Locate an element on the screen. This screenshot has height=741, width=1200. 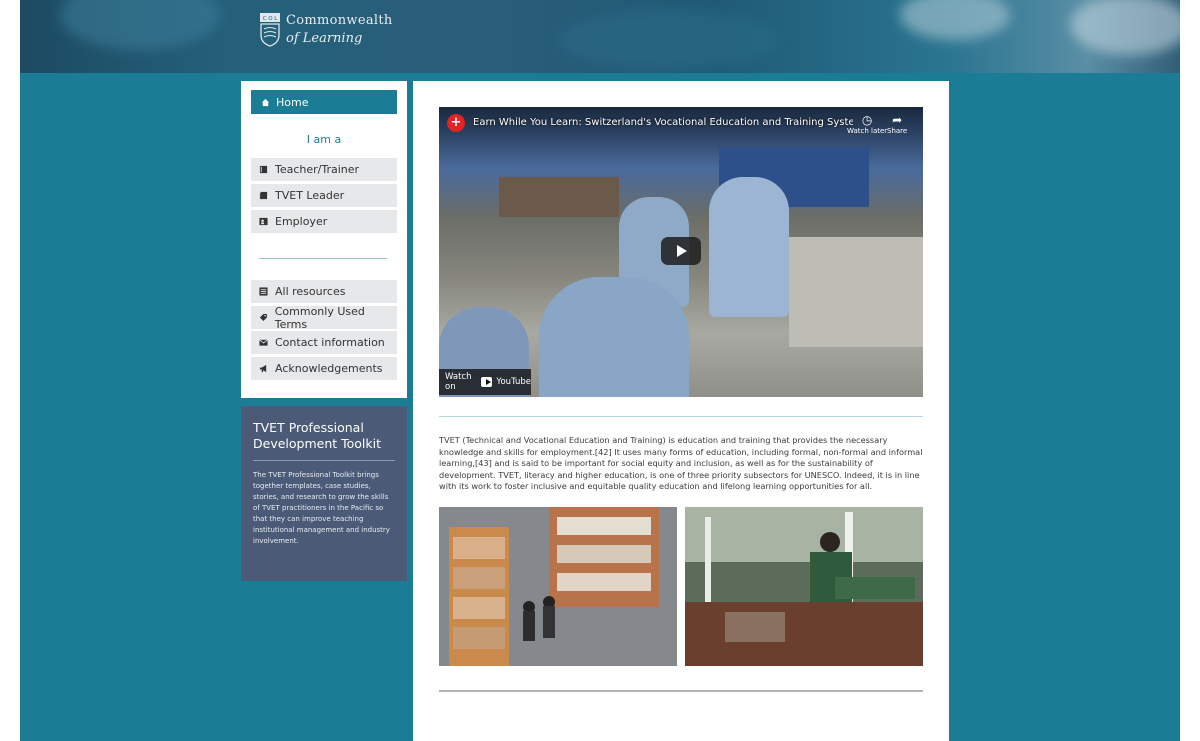
watch-on-label: Watch on is located at coordinates (458, 382).